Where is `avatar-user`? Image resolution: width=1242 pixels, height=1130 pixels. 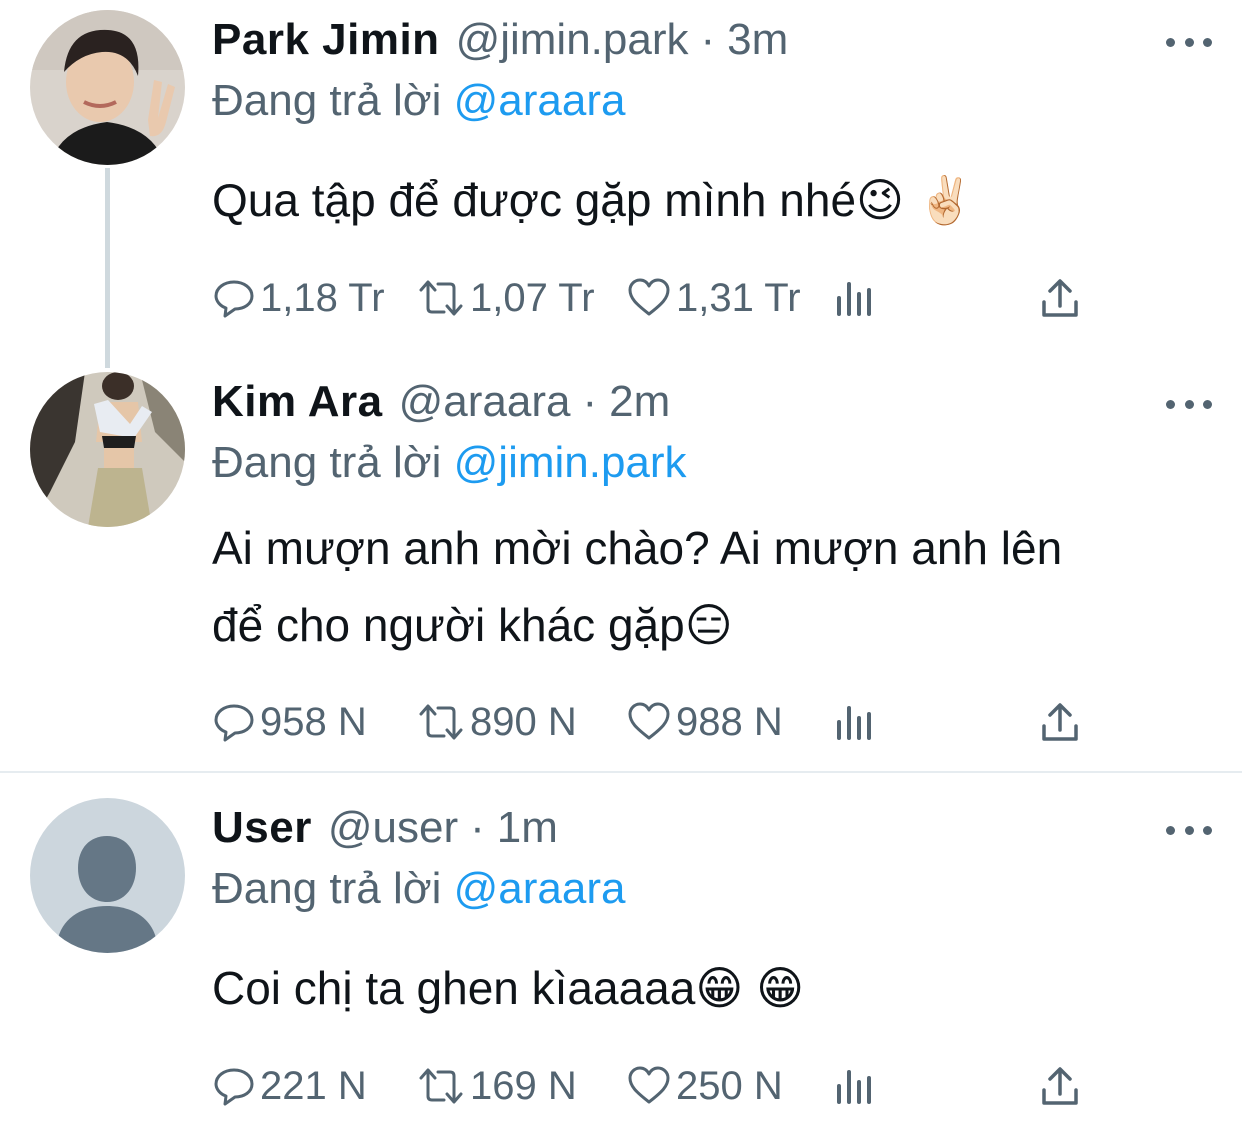
avatar-user is located at coordinates (107, 875).